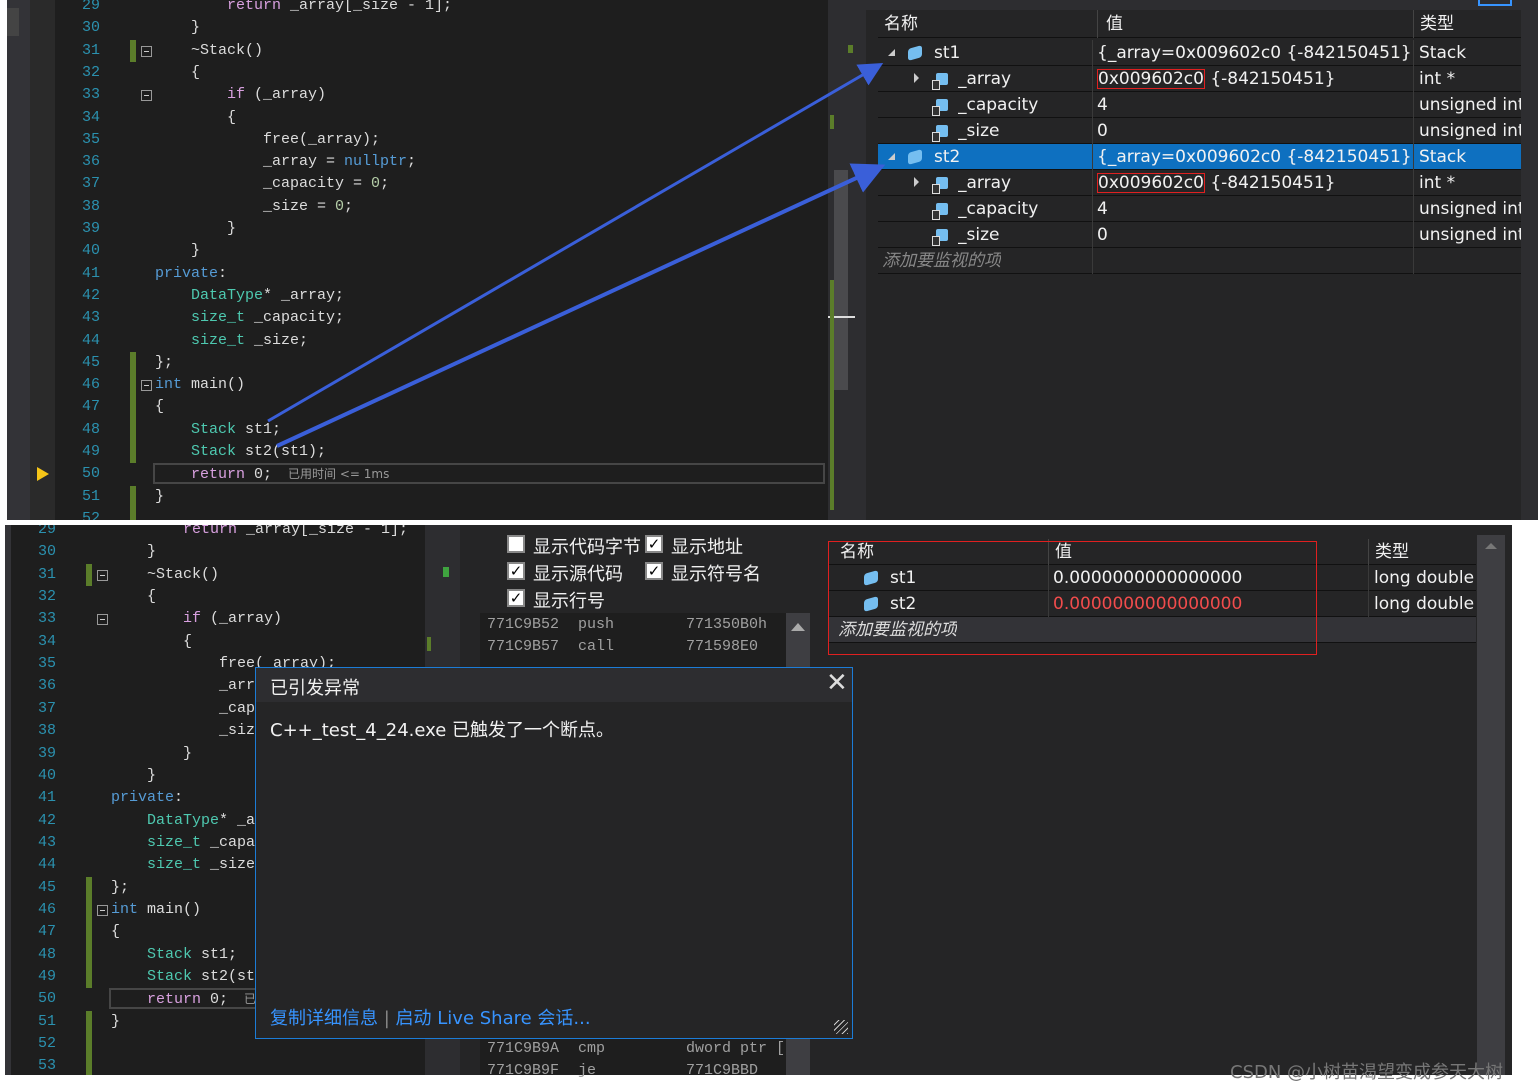 The width and height of the screenshot is (1538, 1091). What do you see at coordinates (46, 976) in the screenshot?
I see `line-number: 49` at bounding box center [46, 976].